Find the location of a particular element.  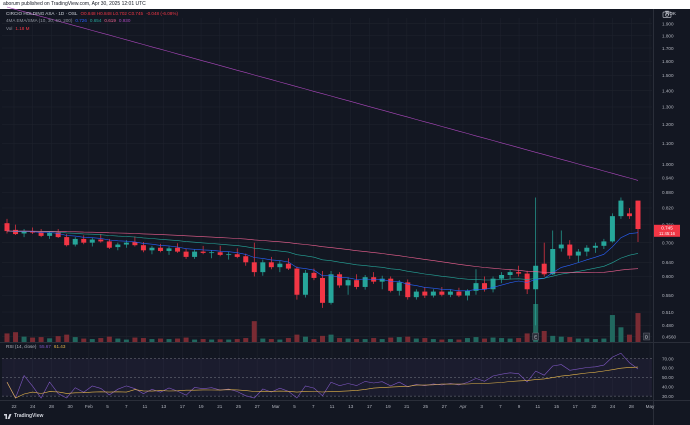

price-tick-label: 0.700 is located at coordinates (668, 242).